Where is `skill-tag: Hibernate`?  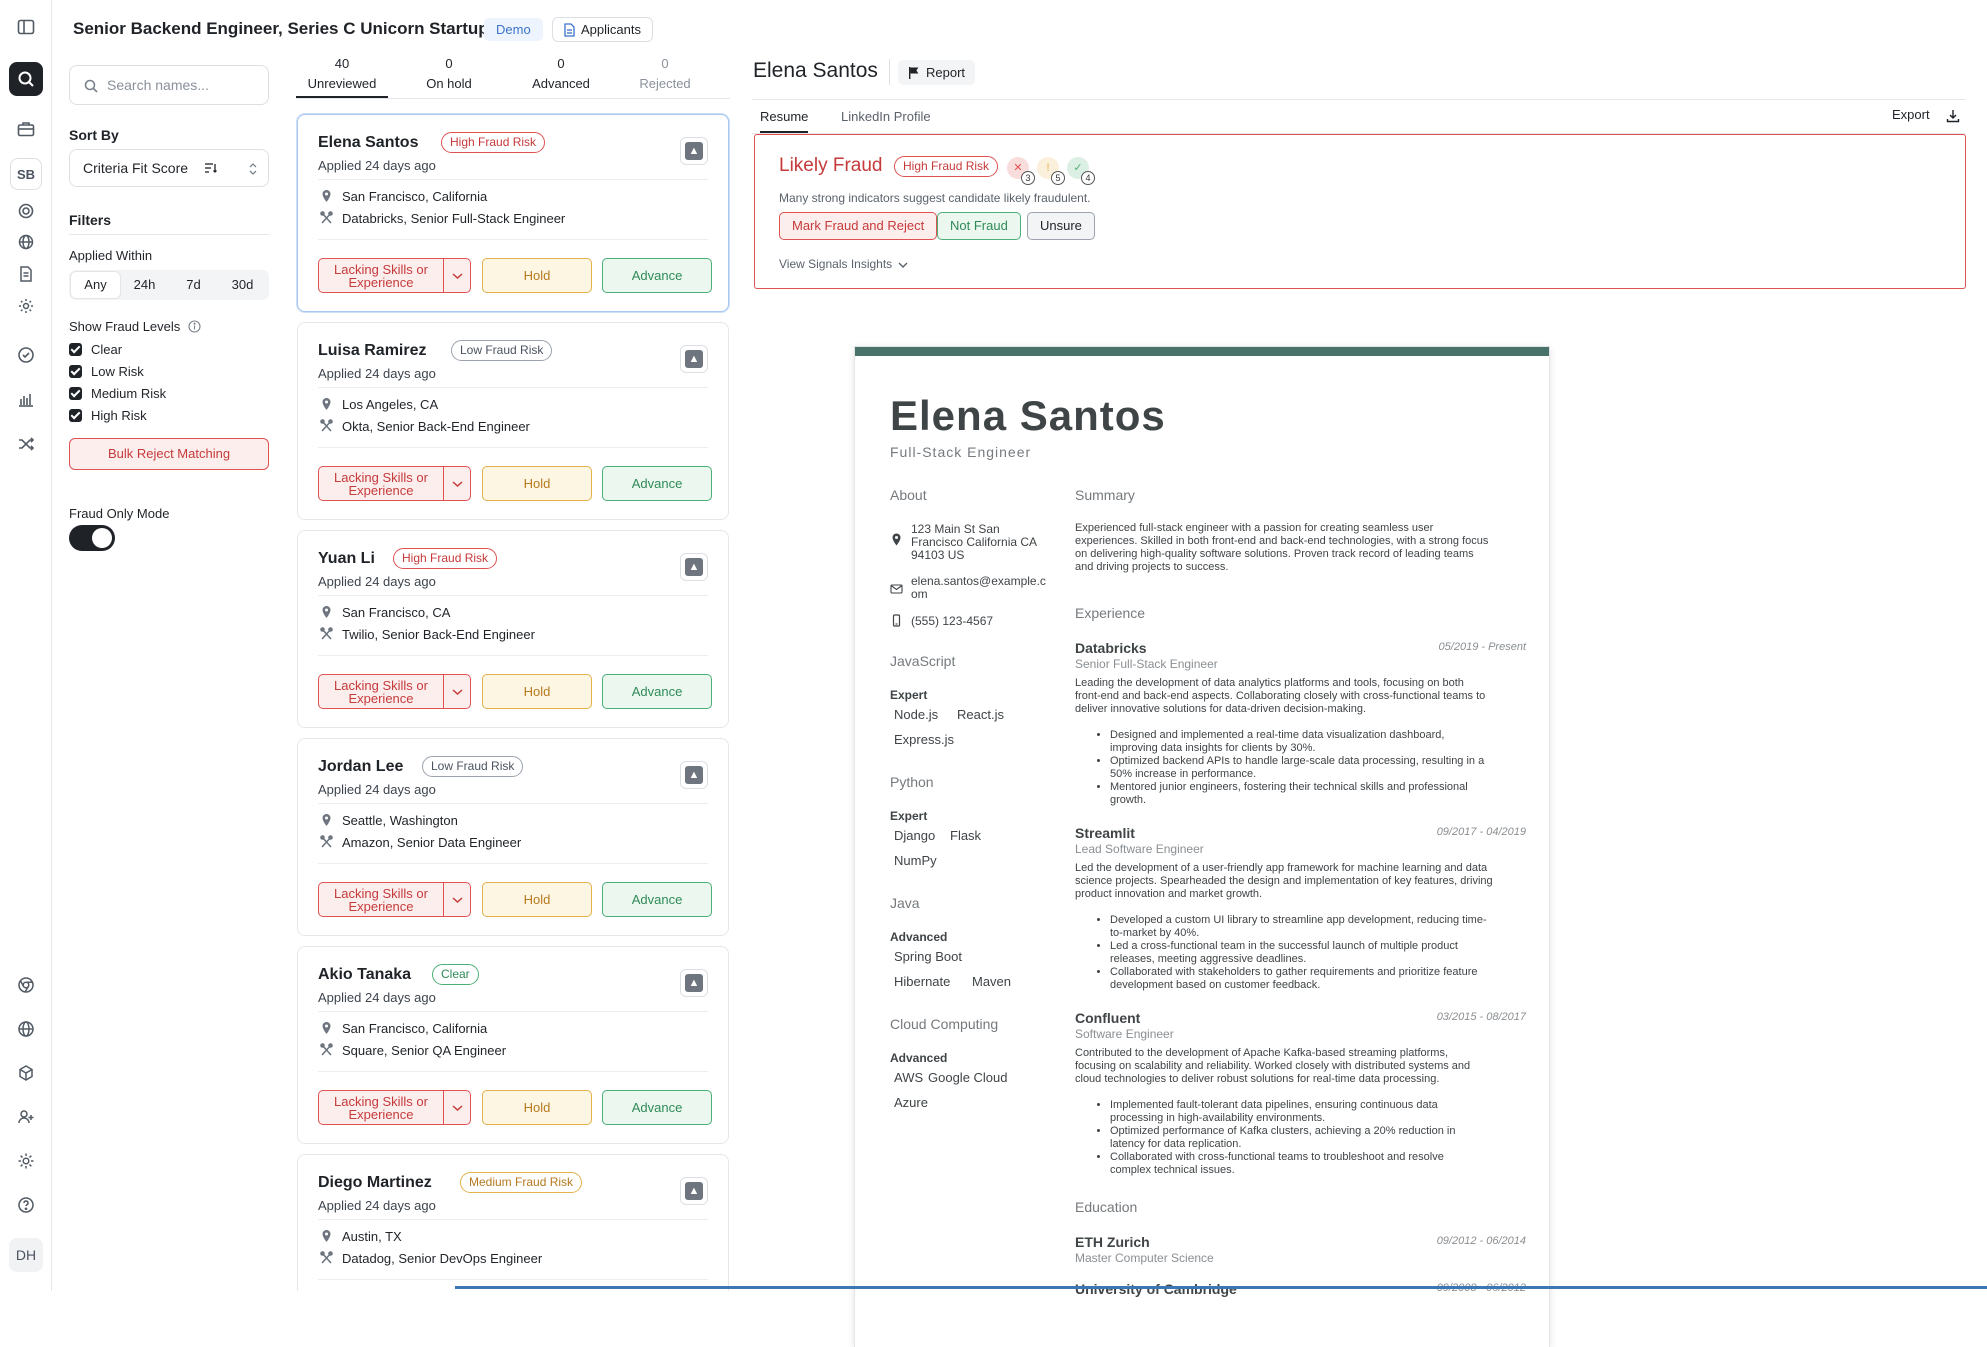 skill-tag: Hibernate is located at coordinates (922, 981).